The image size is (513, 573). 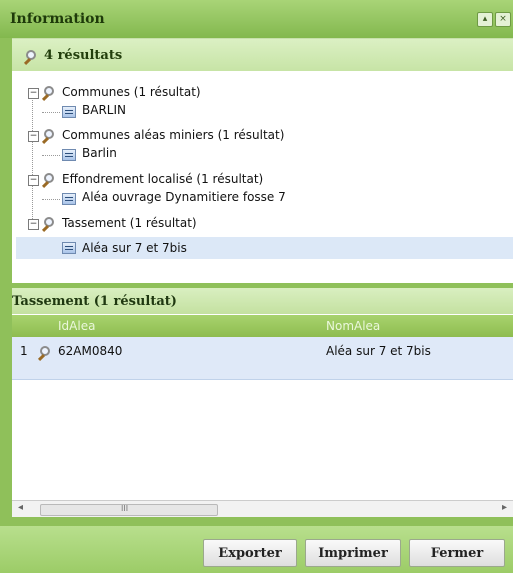 What do you see at coordinates (504, 507) in the screenshot?
I see `scroll-right-icon: ▸` at bounding box center [504, 507].